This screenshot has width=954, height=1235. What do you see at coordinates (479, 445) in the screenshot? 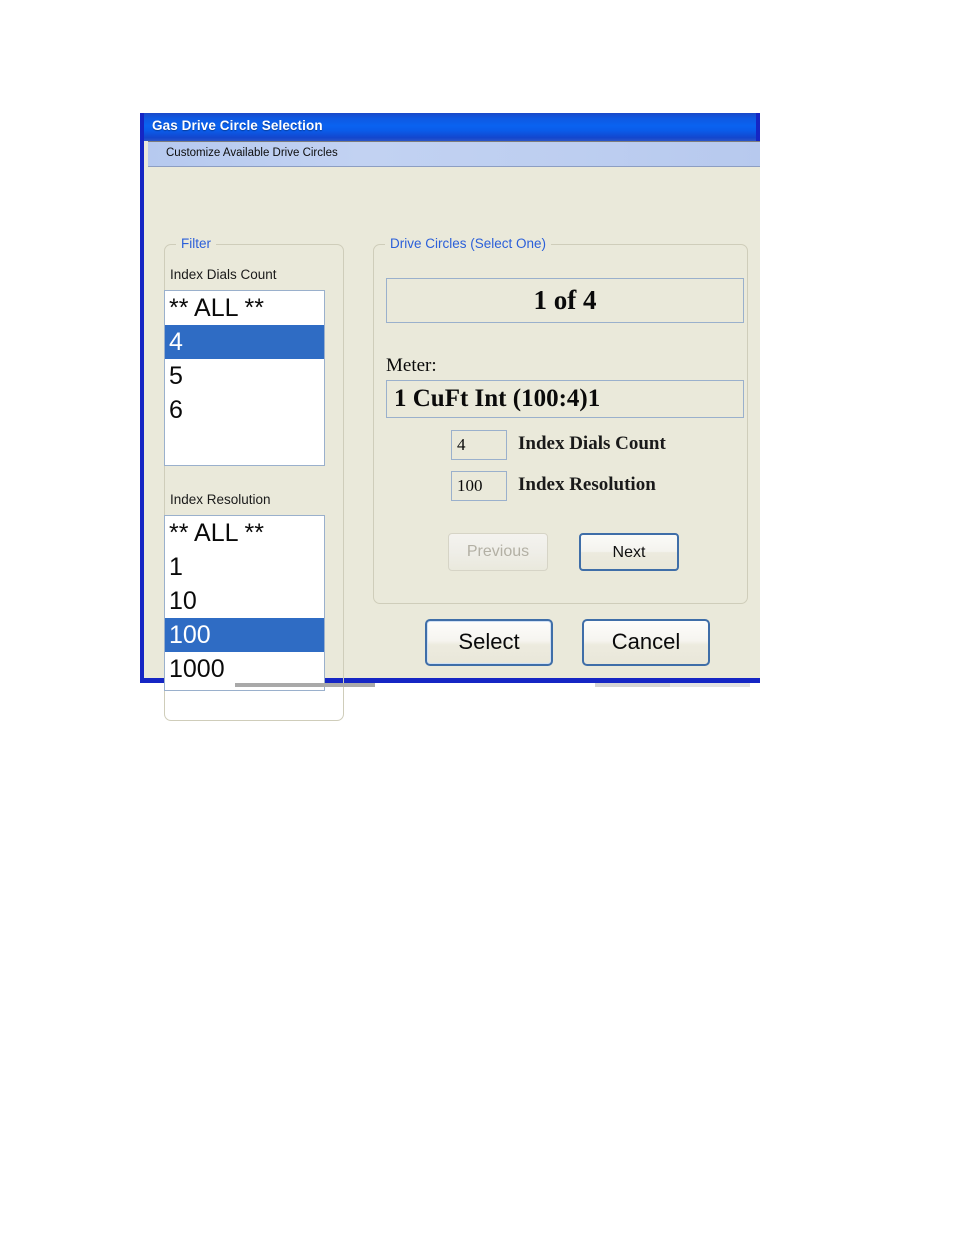
I see `index-dials-count-value: 4` at bounding box center [479, 445].